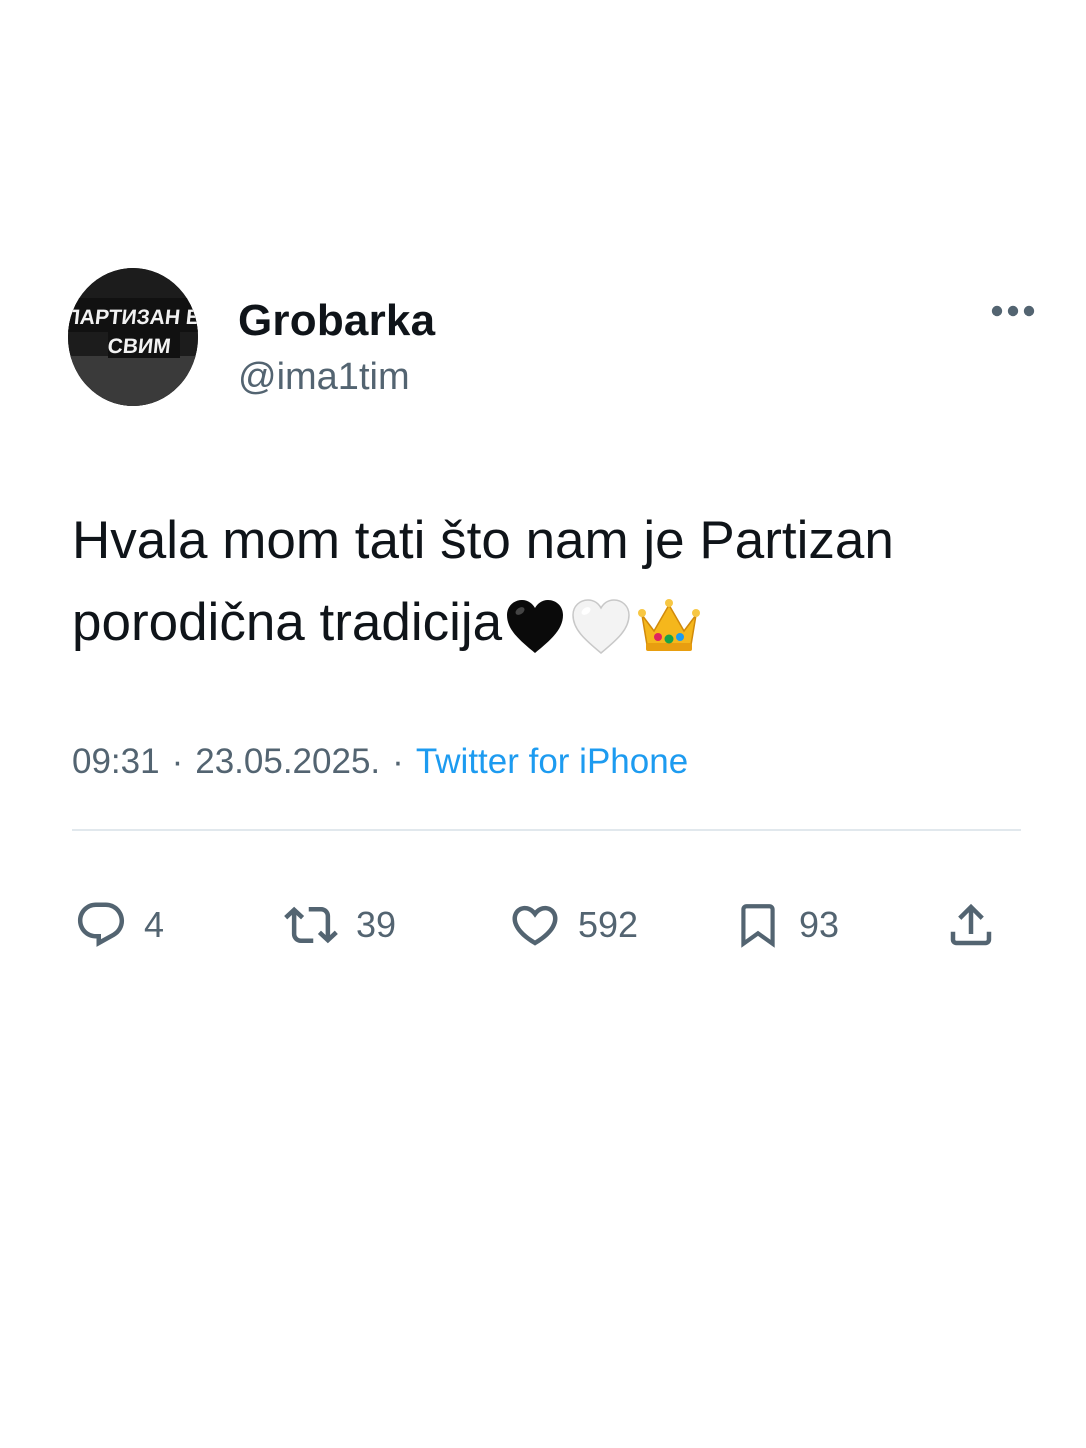 Image resolution: width=1086 pixels, height=1448 pixels. What do you see at coordinates (116, 761) in the screenshot?
I see `tweet-time: 09:31` at bounding box center [116, 761].